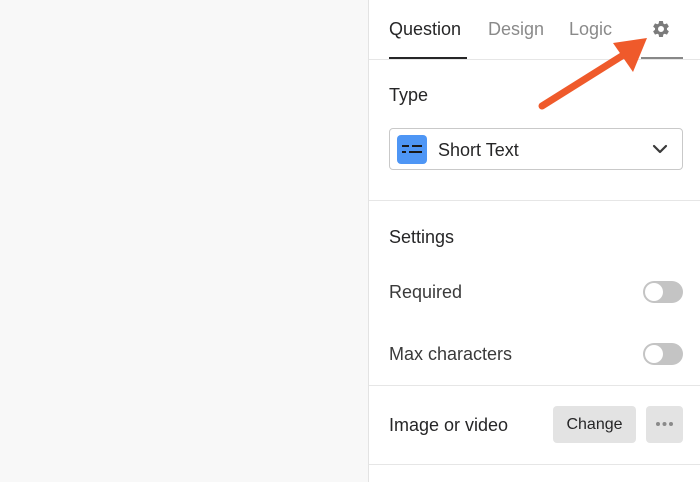 This screenshot has height=482, width=700. I want to click on image-or-video-label: Image or video, so click(449, 425).